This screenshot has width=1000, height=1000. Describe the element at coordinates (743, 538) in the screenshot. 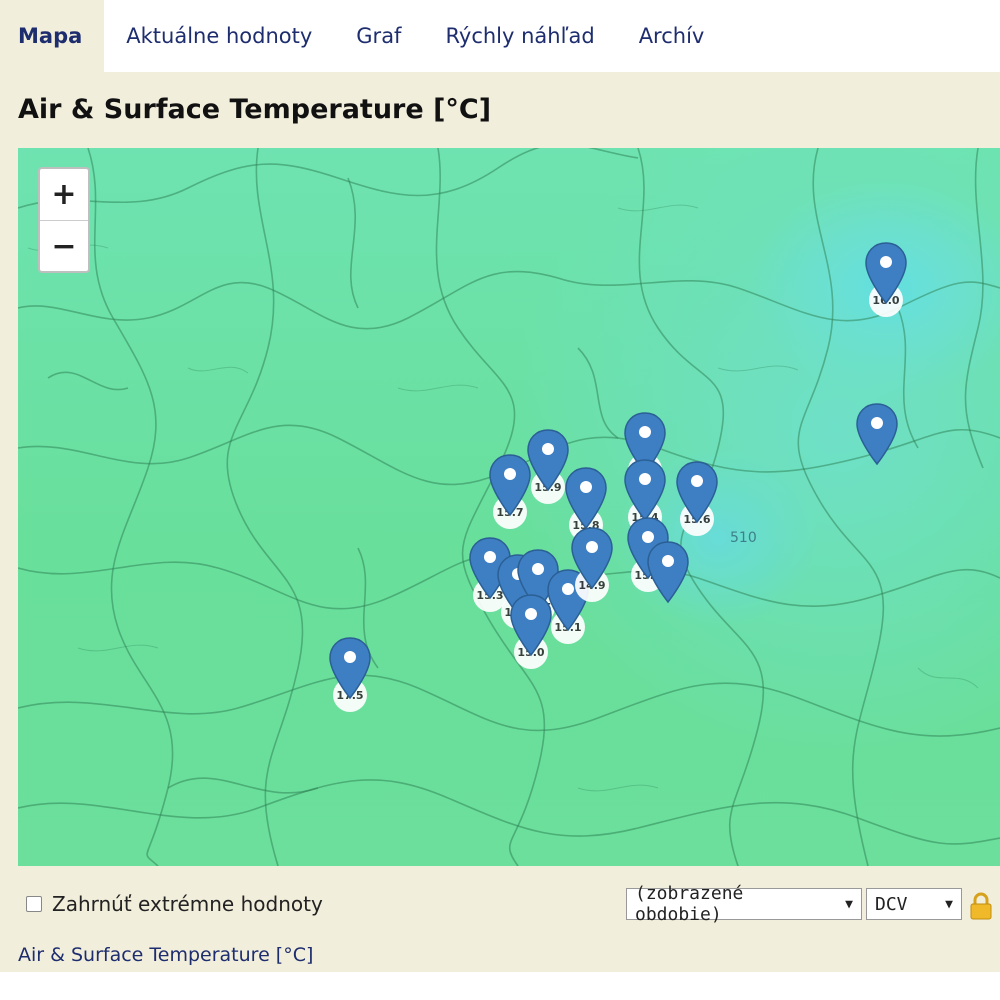

I see `map-place-label: 510` at that location.